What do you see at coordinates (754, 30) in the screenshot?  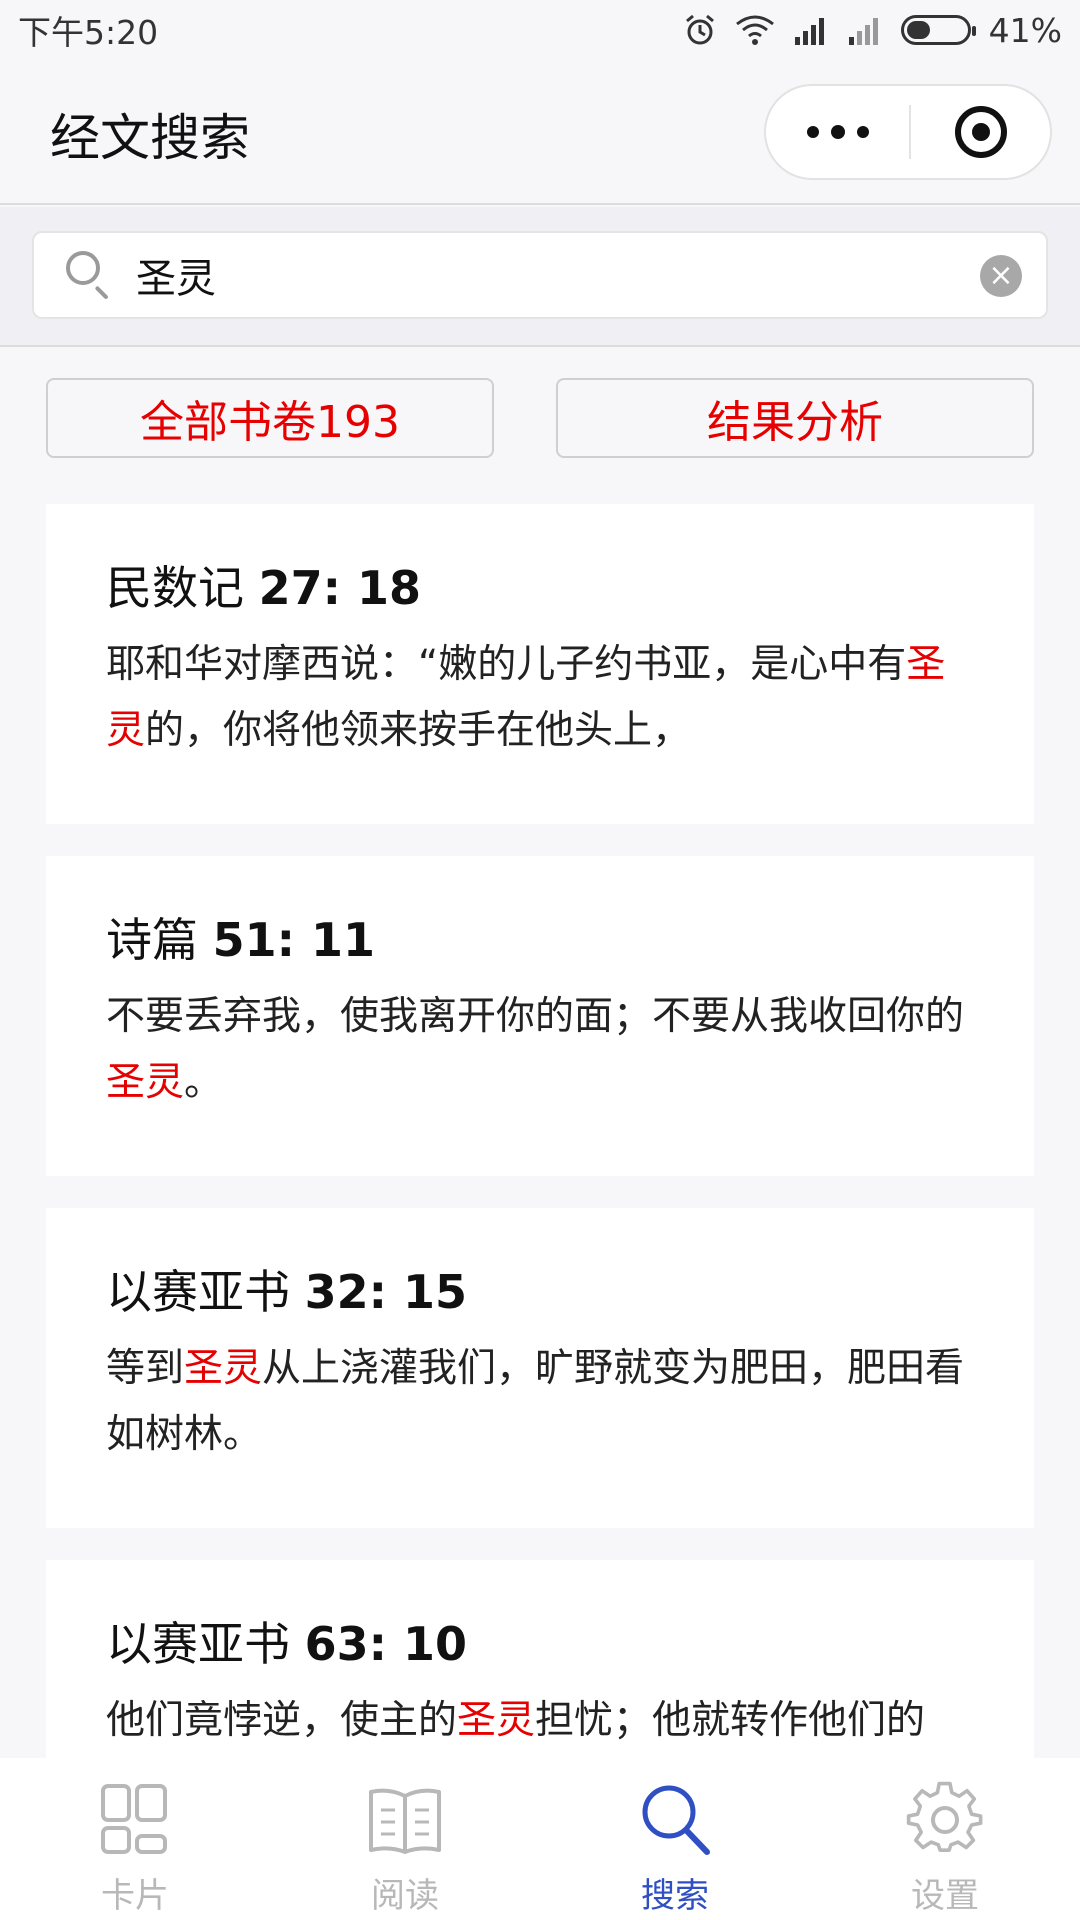 I see `wifi-icon` at bounding box center [754, 30].